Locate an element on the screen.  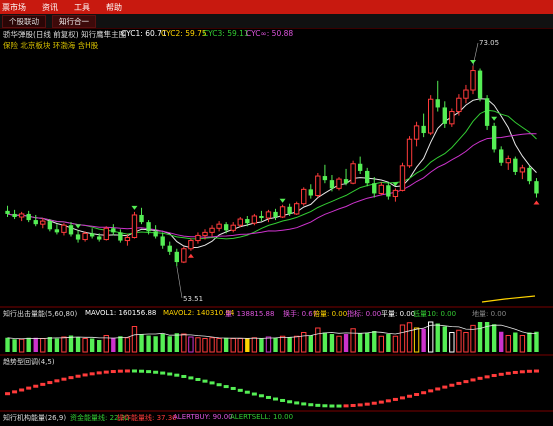
double-volume-value: 倍量: 0.00 is located at coordinates (330, 314).